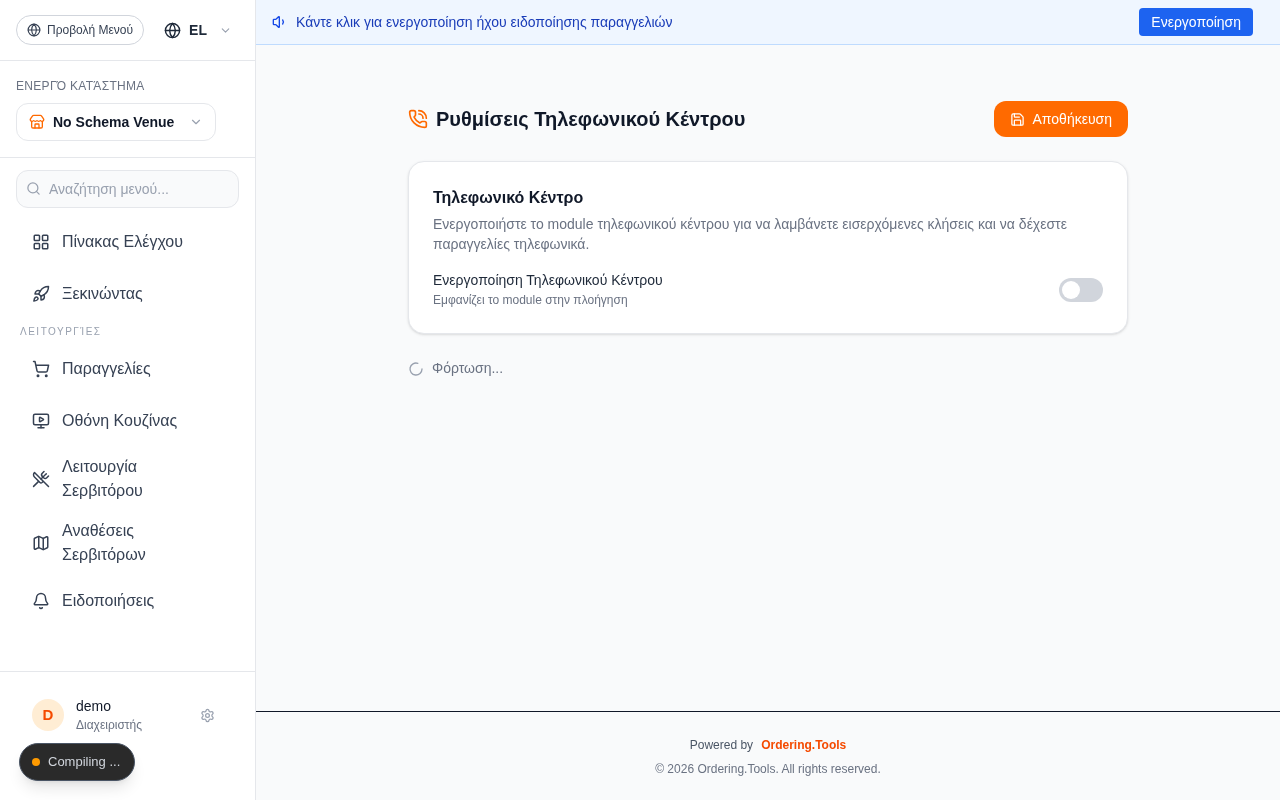 The width and height of the screenshot is (1280, 800). I want to click on language-selector: EL, so click(198, 30).